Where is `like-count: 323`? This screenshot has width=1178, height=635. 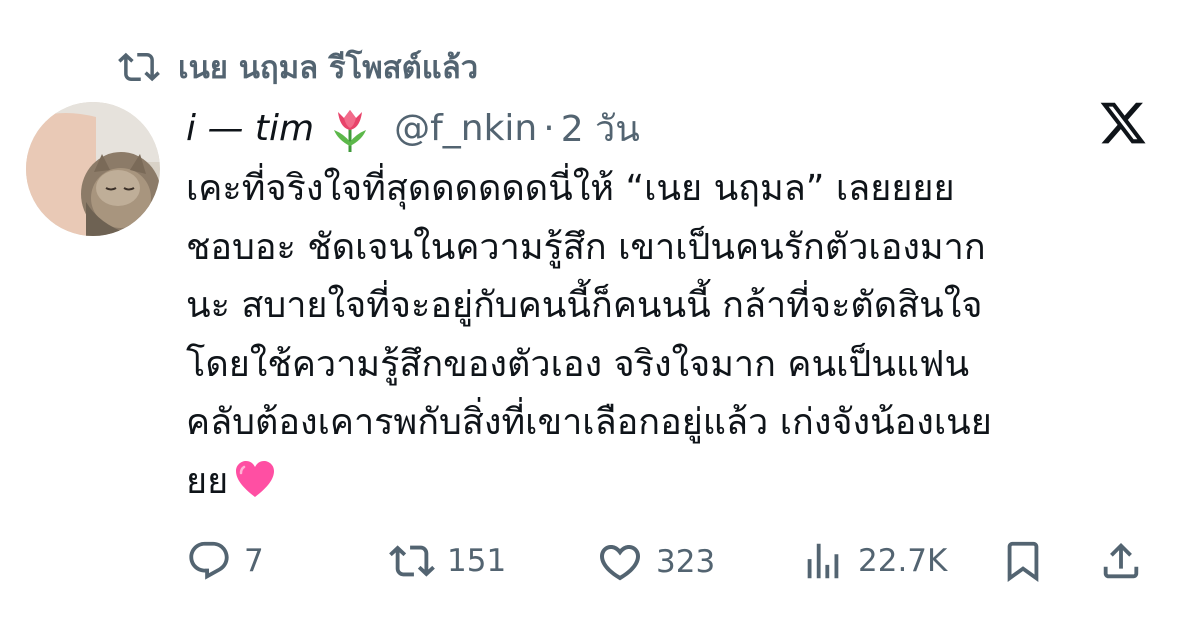
like-count: 323 is located at coordinates (686, 562).